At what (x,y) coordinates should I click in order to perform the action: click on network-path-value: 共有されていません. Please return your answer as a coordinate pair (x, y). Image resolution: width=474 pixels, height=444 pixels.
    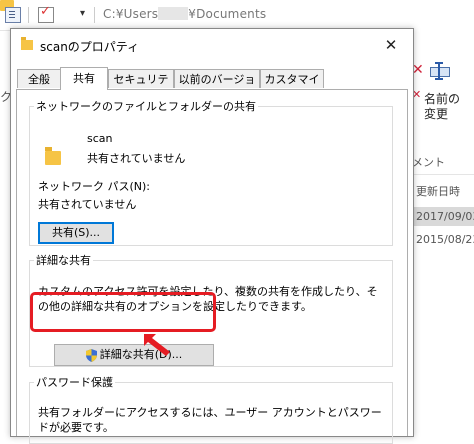
    Looking at the image, I should click on (87, 204).